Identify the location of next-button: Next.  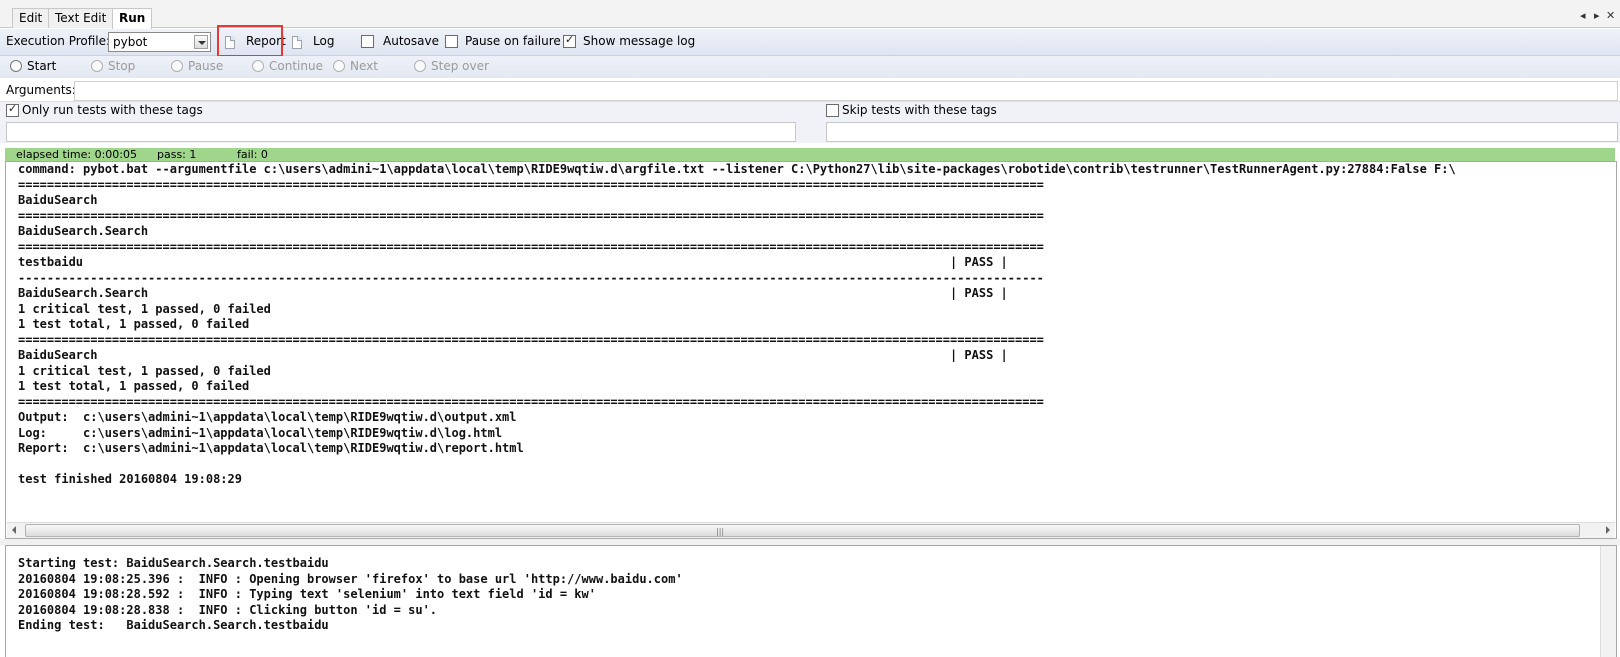
(355, 67).